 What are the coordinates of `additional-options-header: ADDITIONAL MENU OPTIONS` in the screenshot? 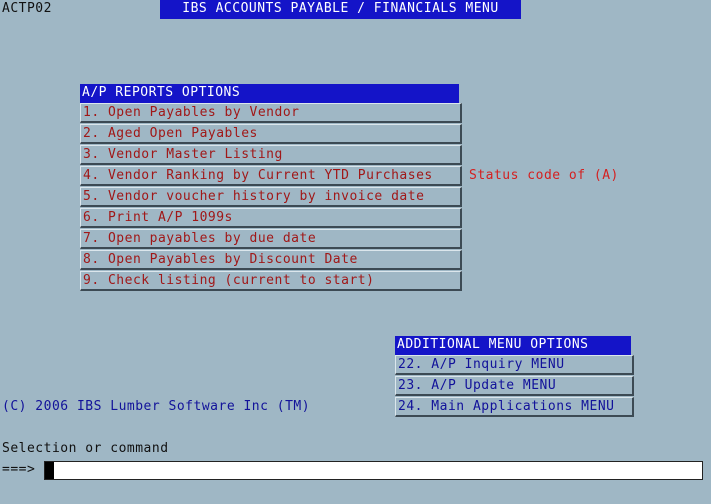 It's located at (513, 345).